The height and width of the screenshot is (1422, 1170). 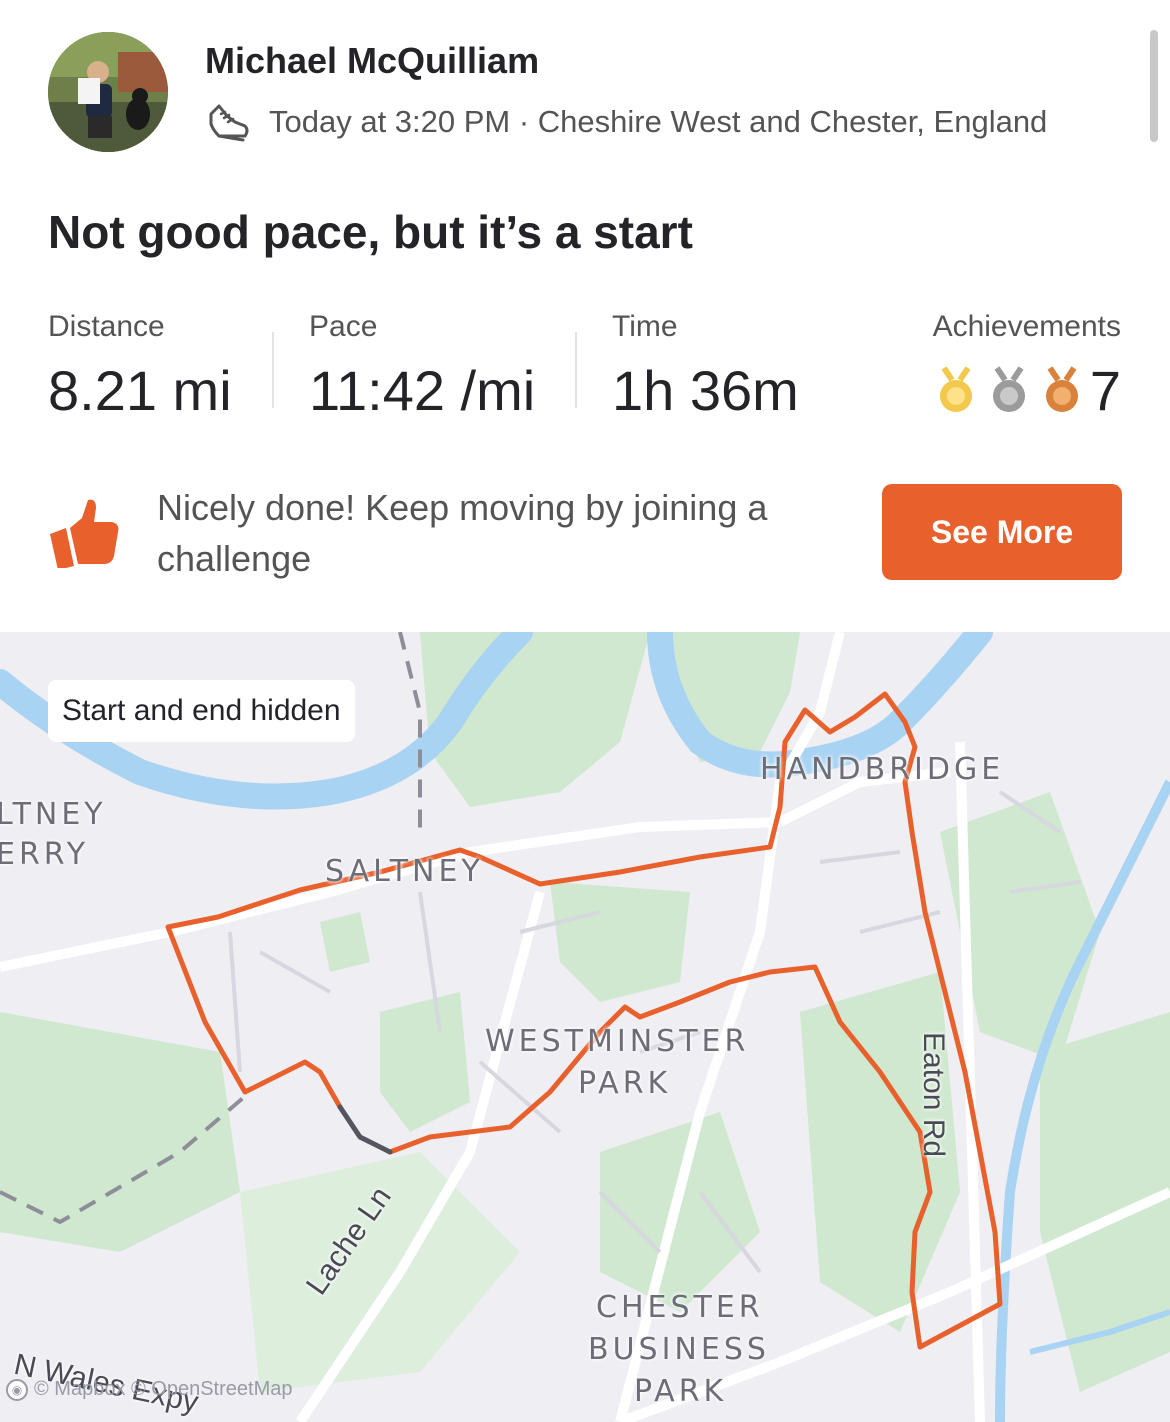 What do you see at coordinates (1105, 390) in the screenshot?
I see `achievements-count: 7` at bounding box center [1105, 390].